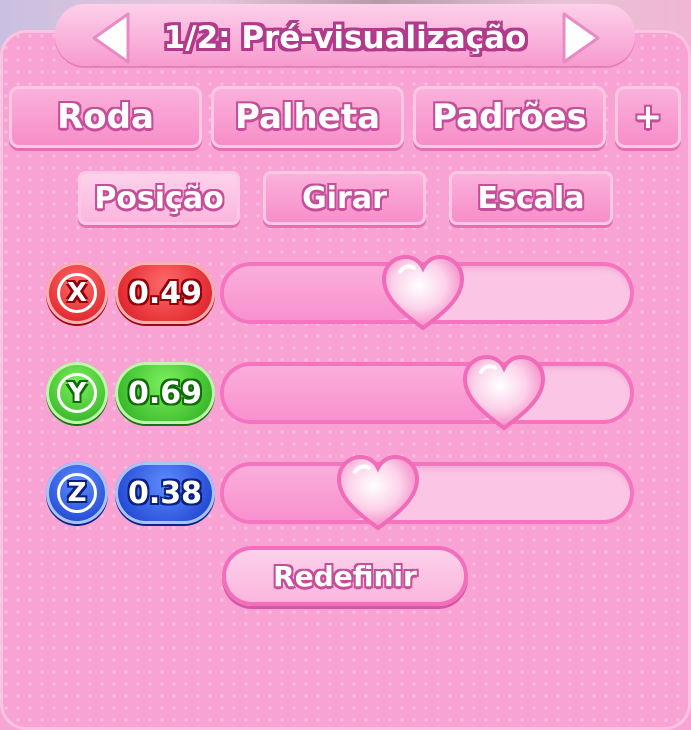 This screenshot has width=691, height=730. Describe the element at coordinates (307, 117) in the screenshot. I see `tab-palheta: Palheta` at that location.